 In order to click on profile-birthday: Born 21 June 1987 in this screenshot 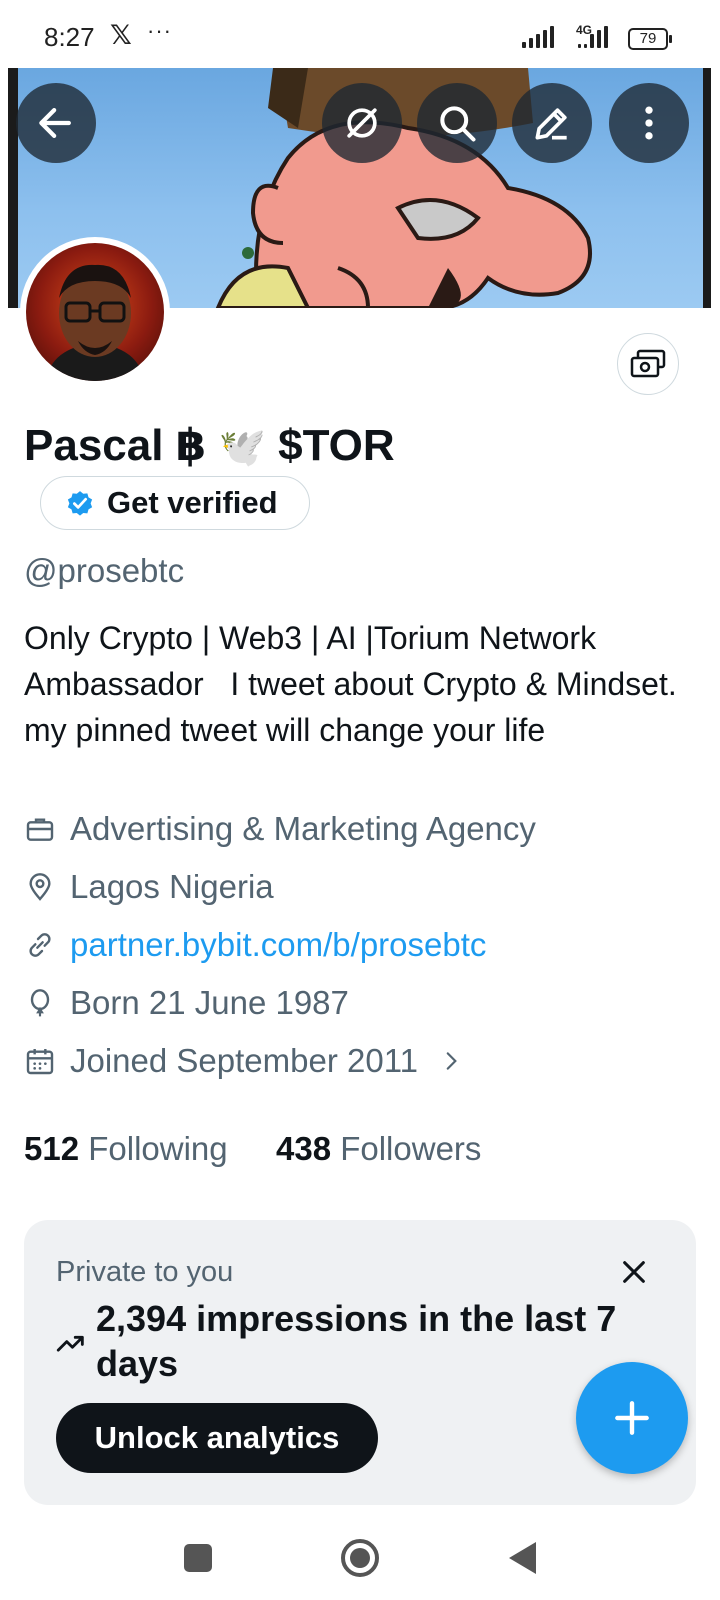, I will do `click(186, 1003)`.